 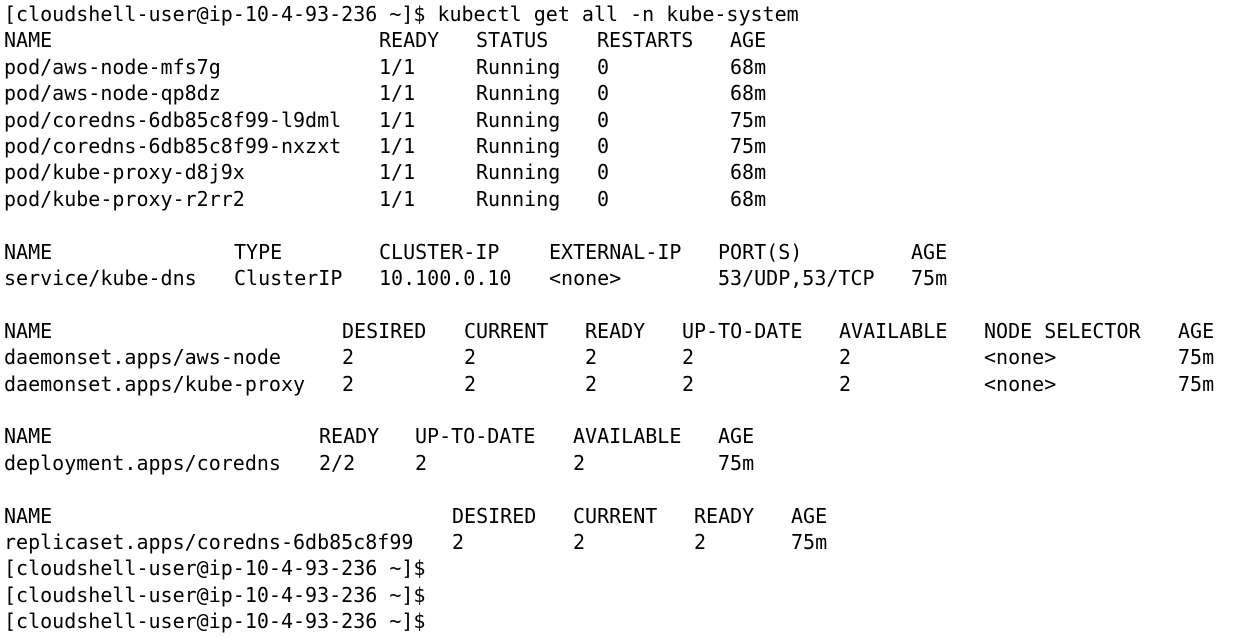 What do you see at coordinates (439, 251) in the screenshot?
I see `column-header: CLUSTER-IP` at bounding box center [439, 251].